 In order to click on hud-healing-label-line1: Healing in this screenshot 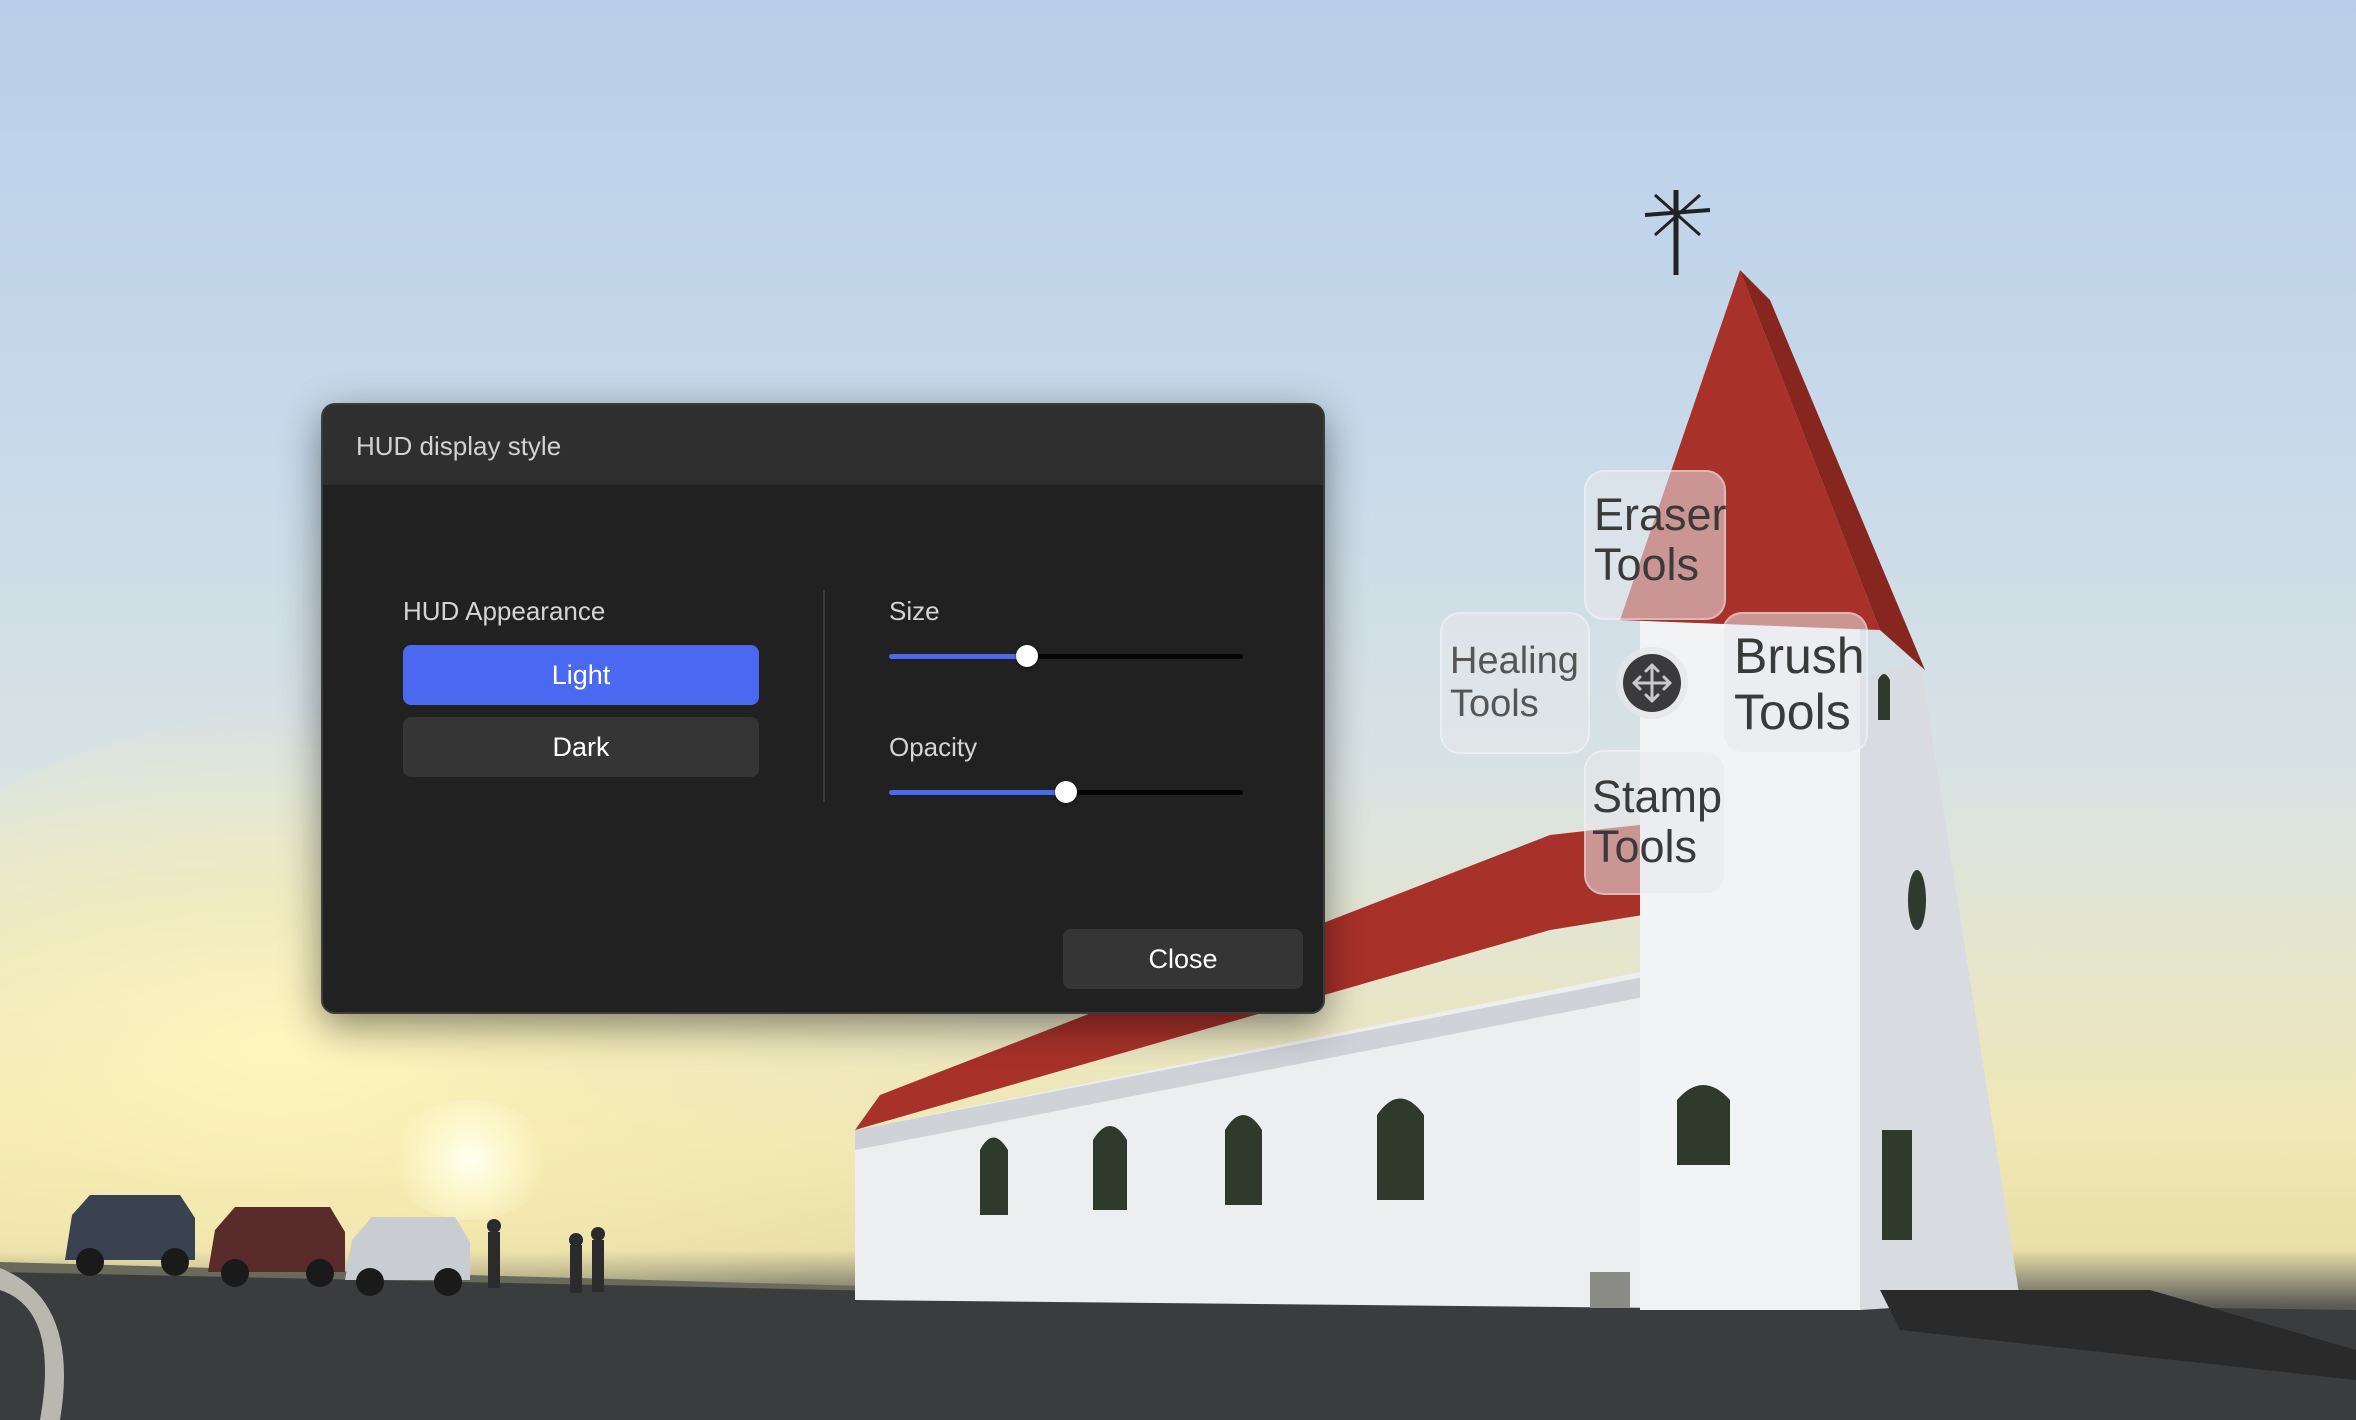, I will do `click(1514, 661)`.